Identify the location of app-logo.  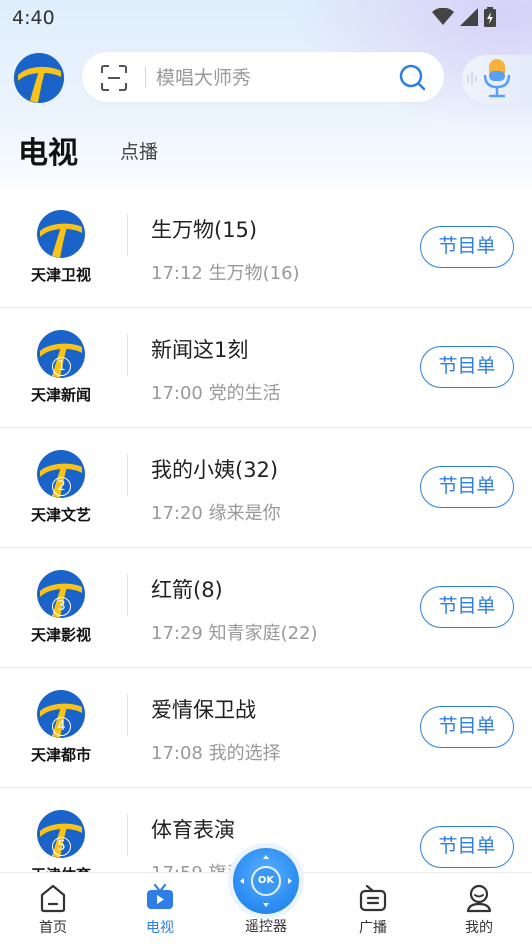
(39, 78).